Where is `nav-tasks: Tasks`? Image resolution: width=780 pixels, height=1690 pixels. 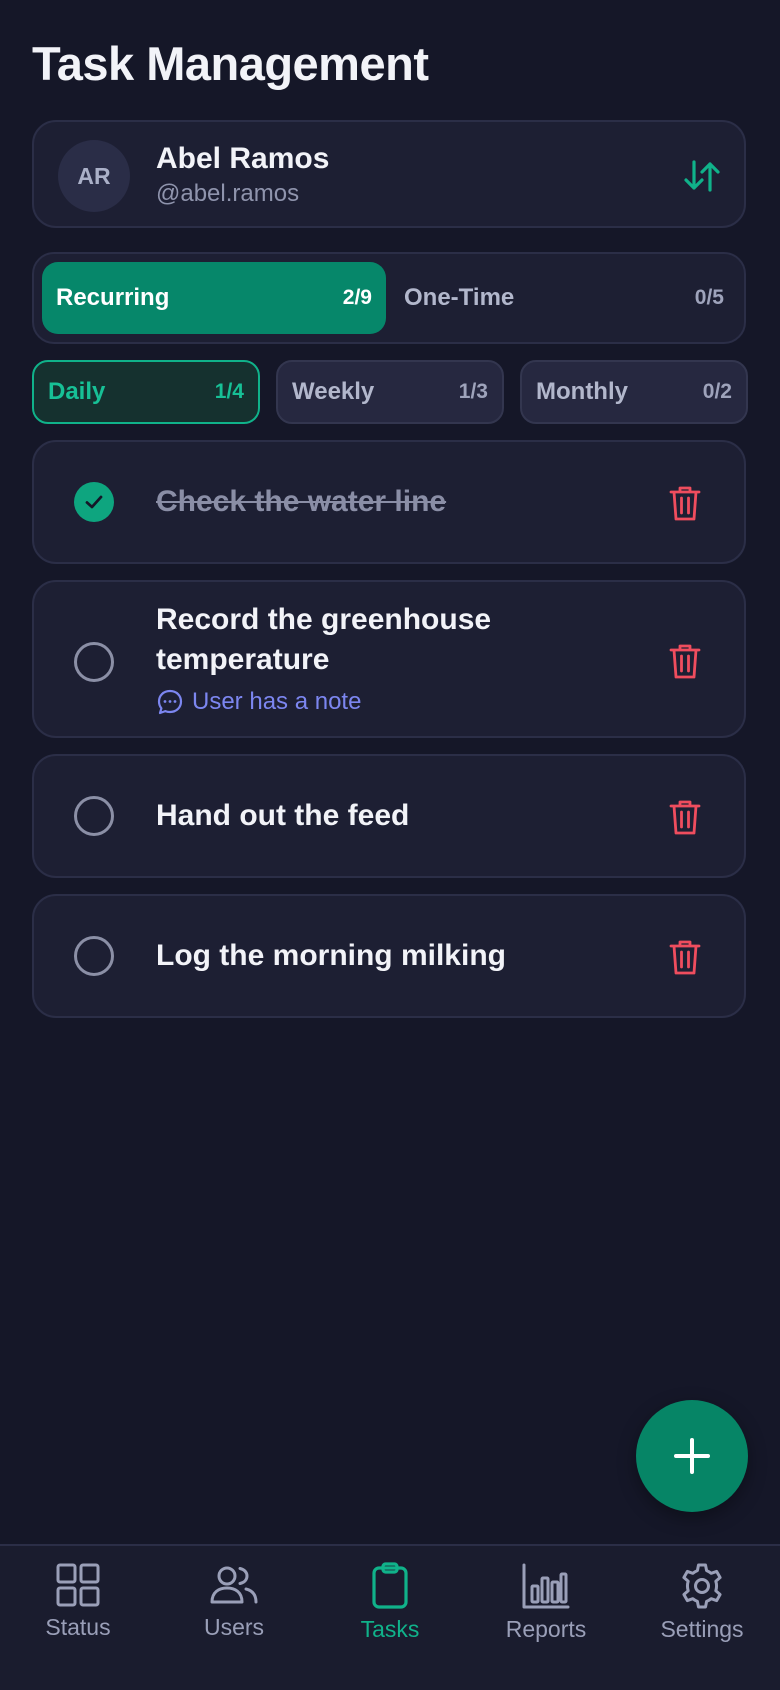
nav-tasks: Tasks is located at coordinates (390, 1602).